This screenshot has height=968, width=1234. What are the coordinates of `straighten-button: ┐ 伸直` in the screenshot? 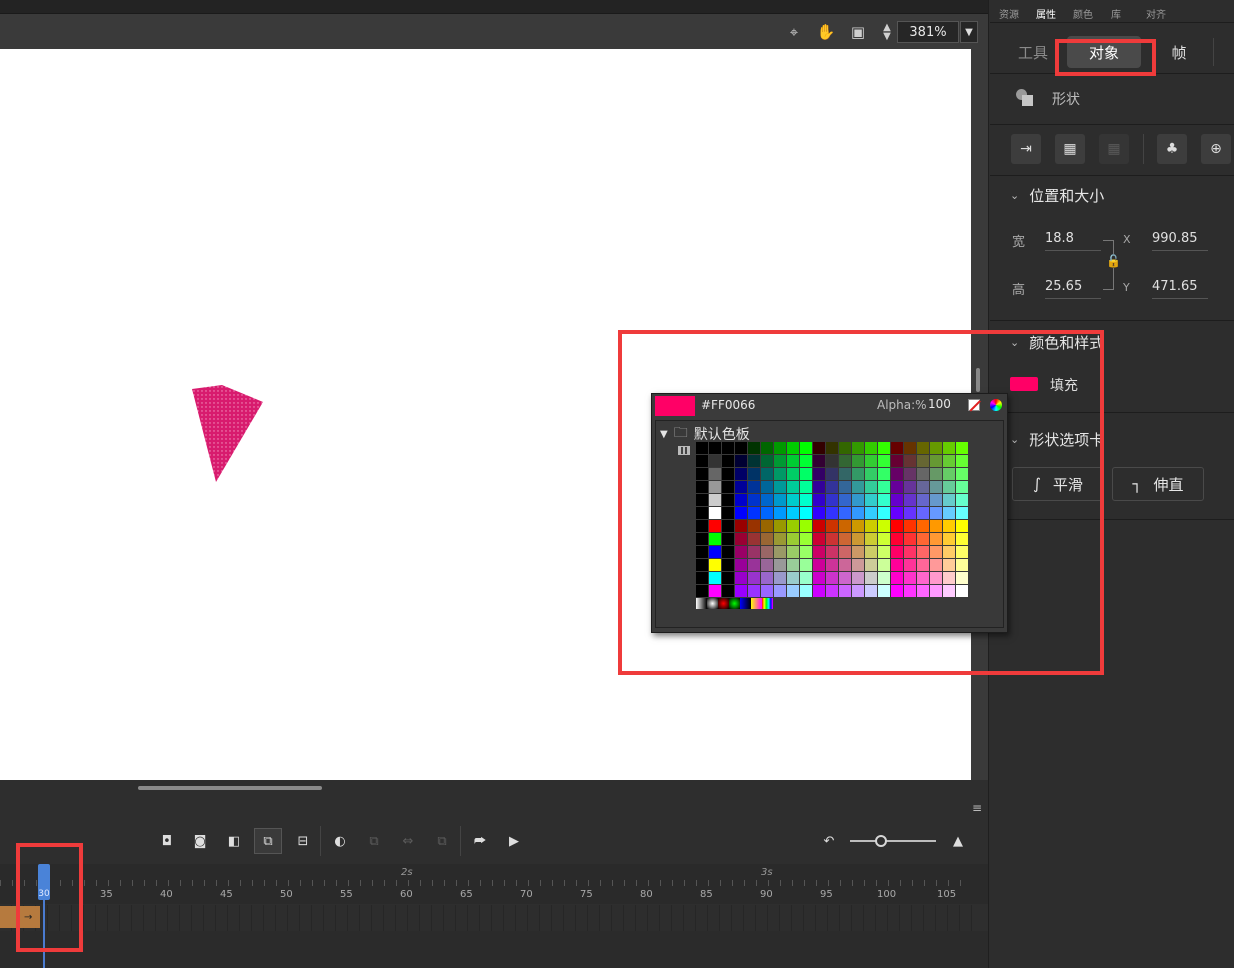 It's located at (1158, 484).